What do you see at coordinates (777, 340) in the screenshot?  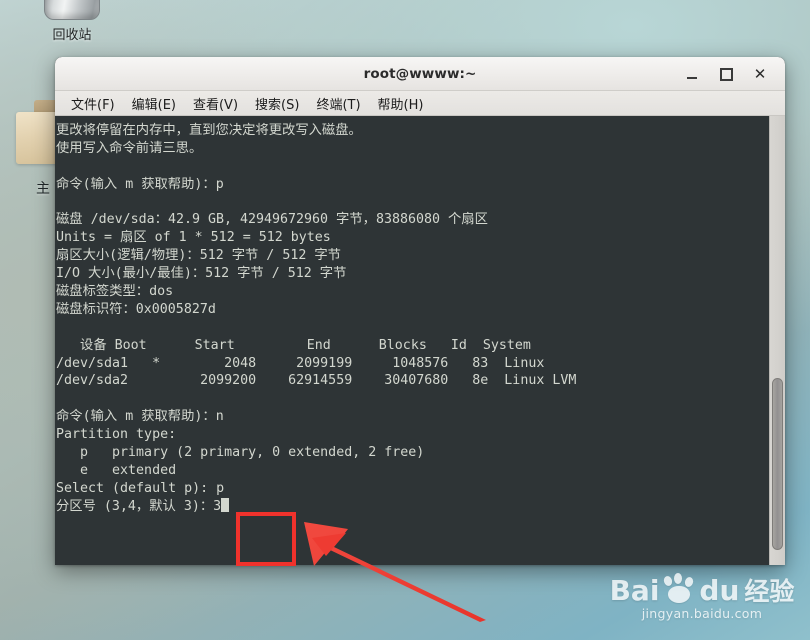 I see `terminal-scrollbar` at bounding box center [777, 340].